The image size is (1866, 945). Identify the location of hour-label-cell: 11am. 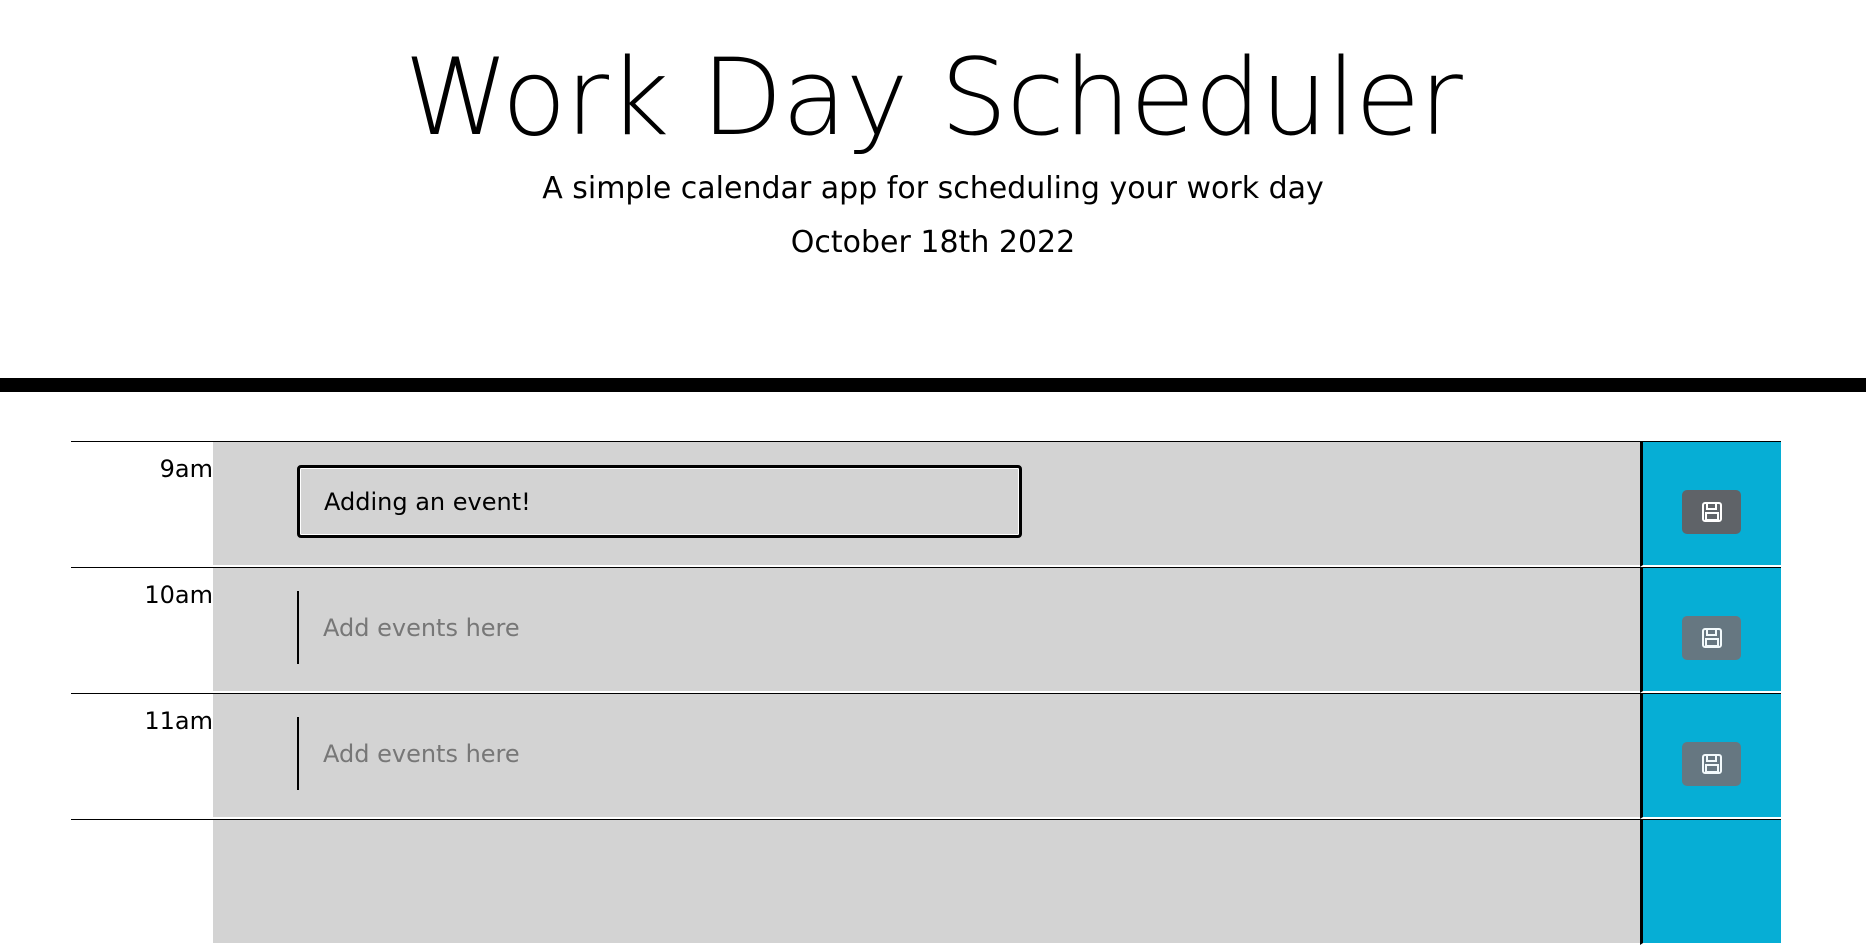
(142, 757).